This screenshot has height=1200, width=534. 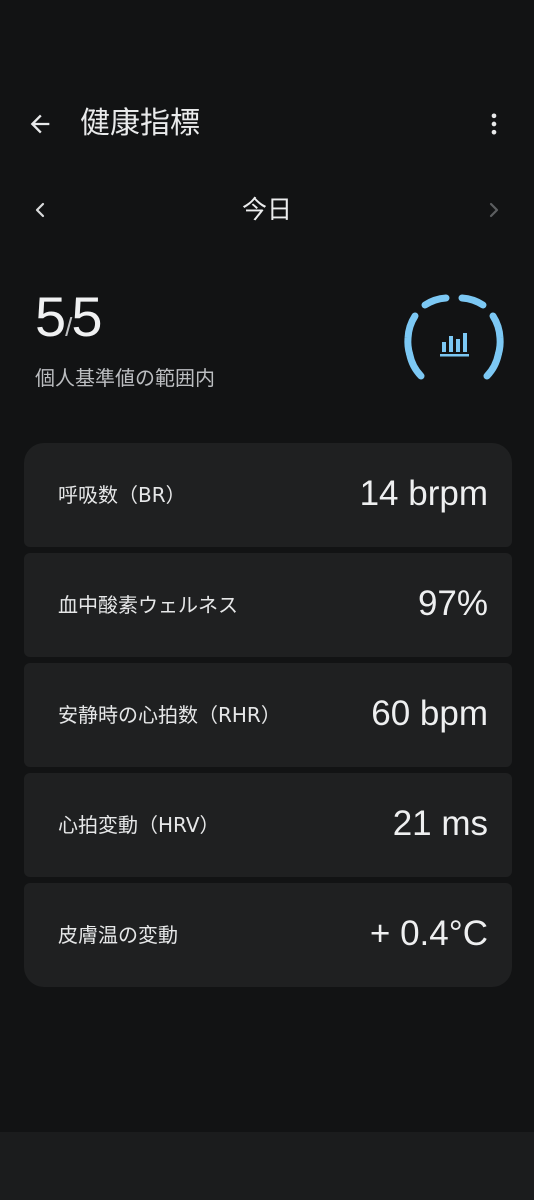 I want to click on more-options-button, so click(x=494, y=124).